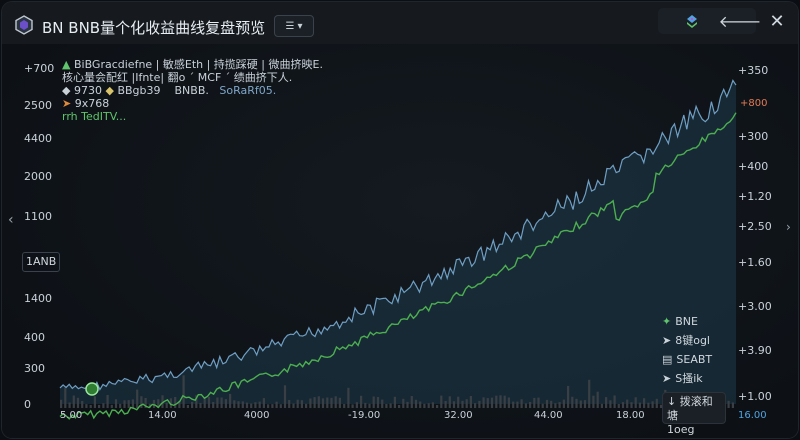  Describe the element at coordinates (11, 220) in the screenshot. I see `chevron-left-icon: ‹` at that location.